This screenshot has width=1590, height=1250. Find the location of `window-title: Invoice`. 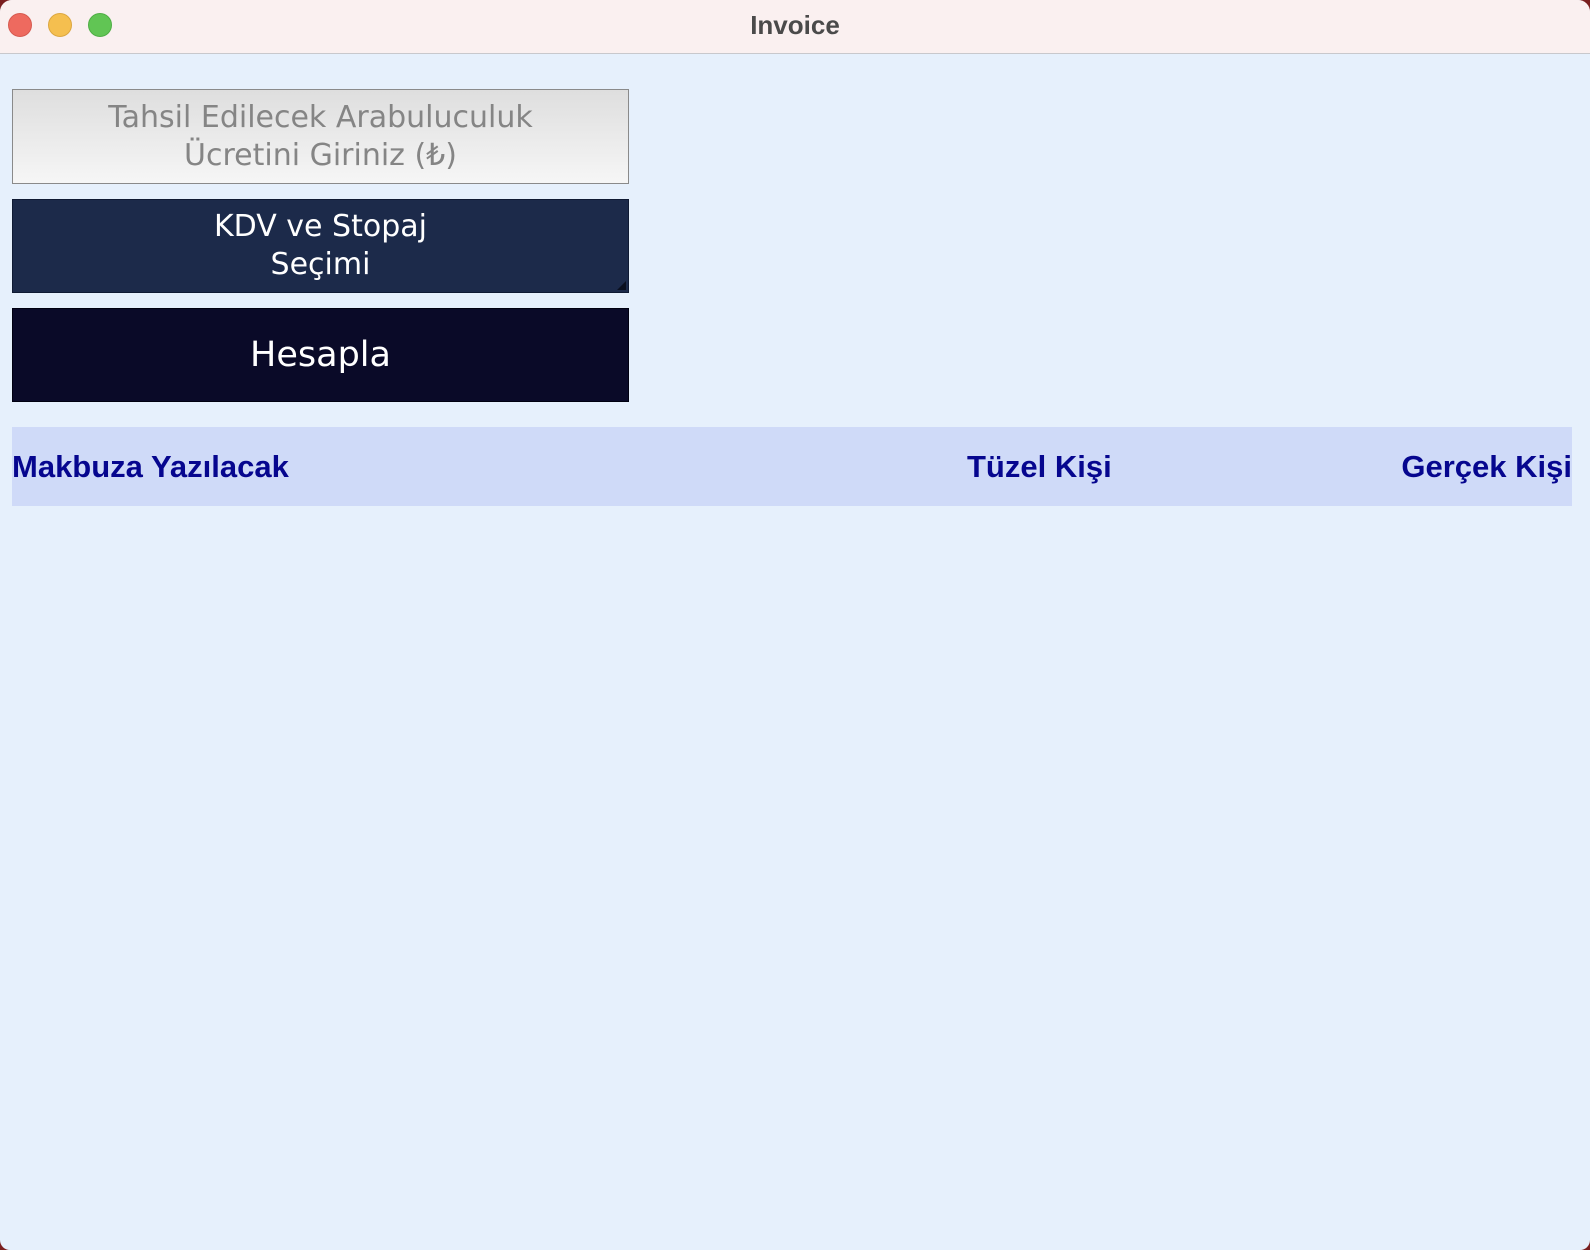

window-title: Invoice is located at coordinates (795, 25).